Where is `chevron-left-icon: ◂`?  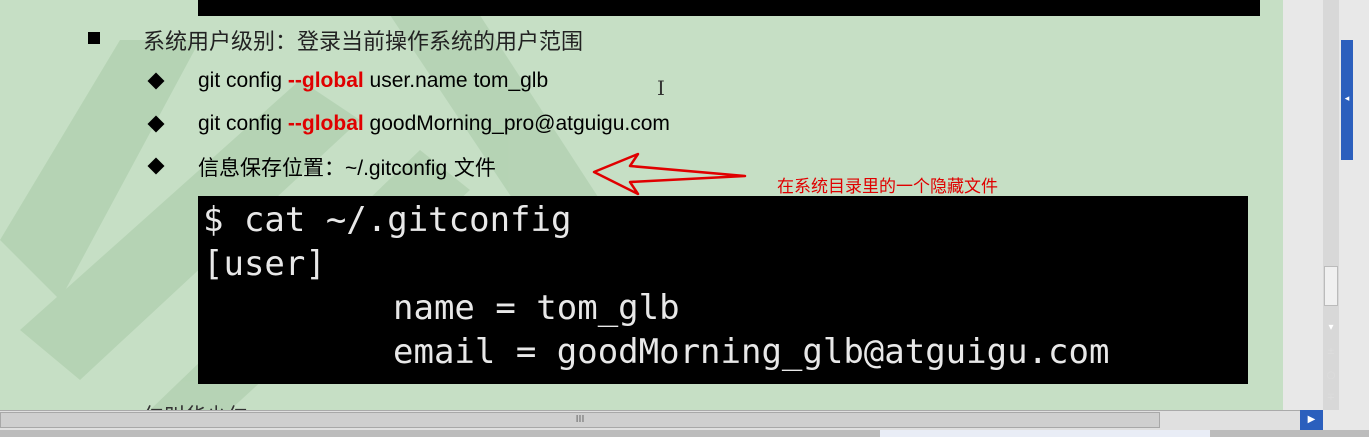 chevron-left-icon: ◂ is located at coordinates (1347, 99).